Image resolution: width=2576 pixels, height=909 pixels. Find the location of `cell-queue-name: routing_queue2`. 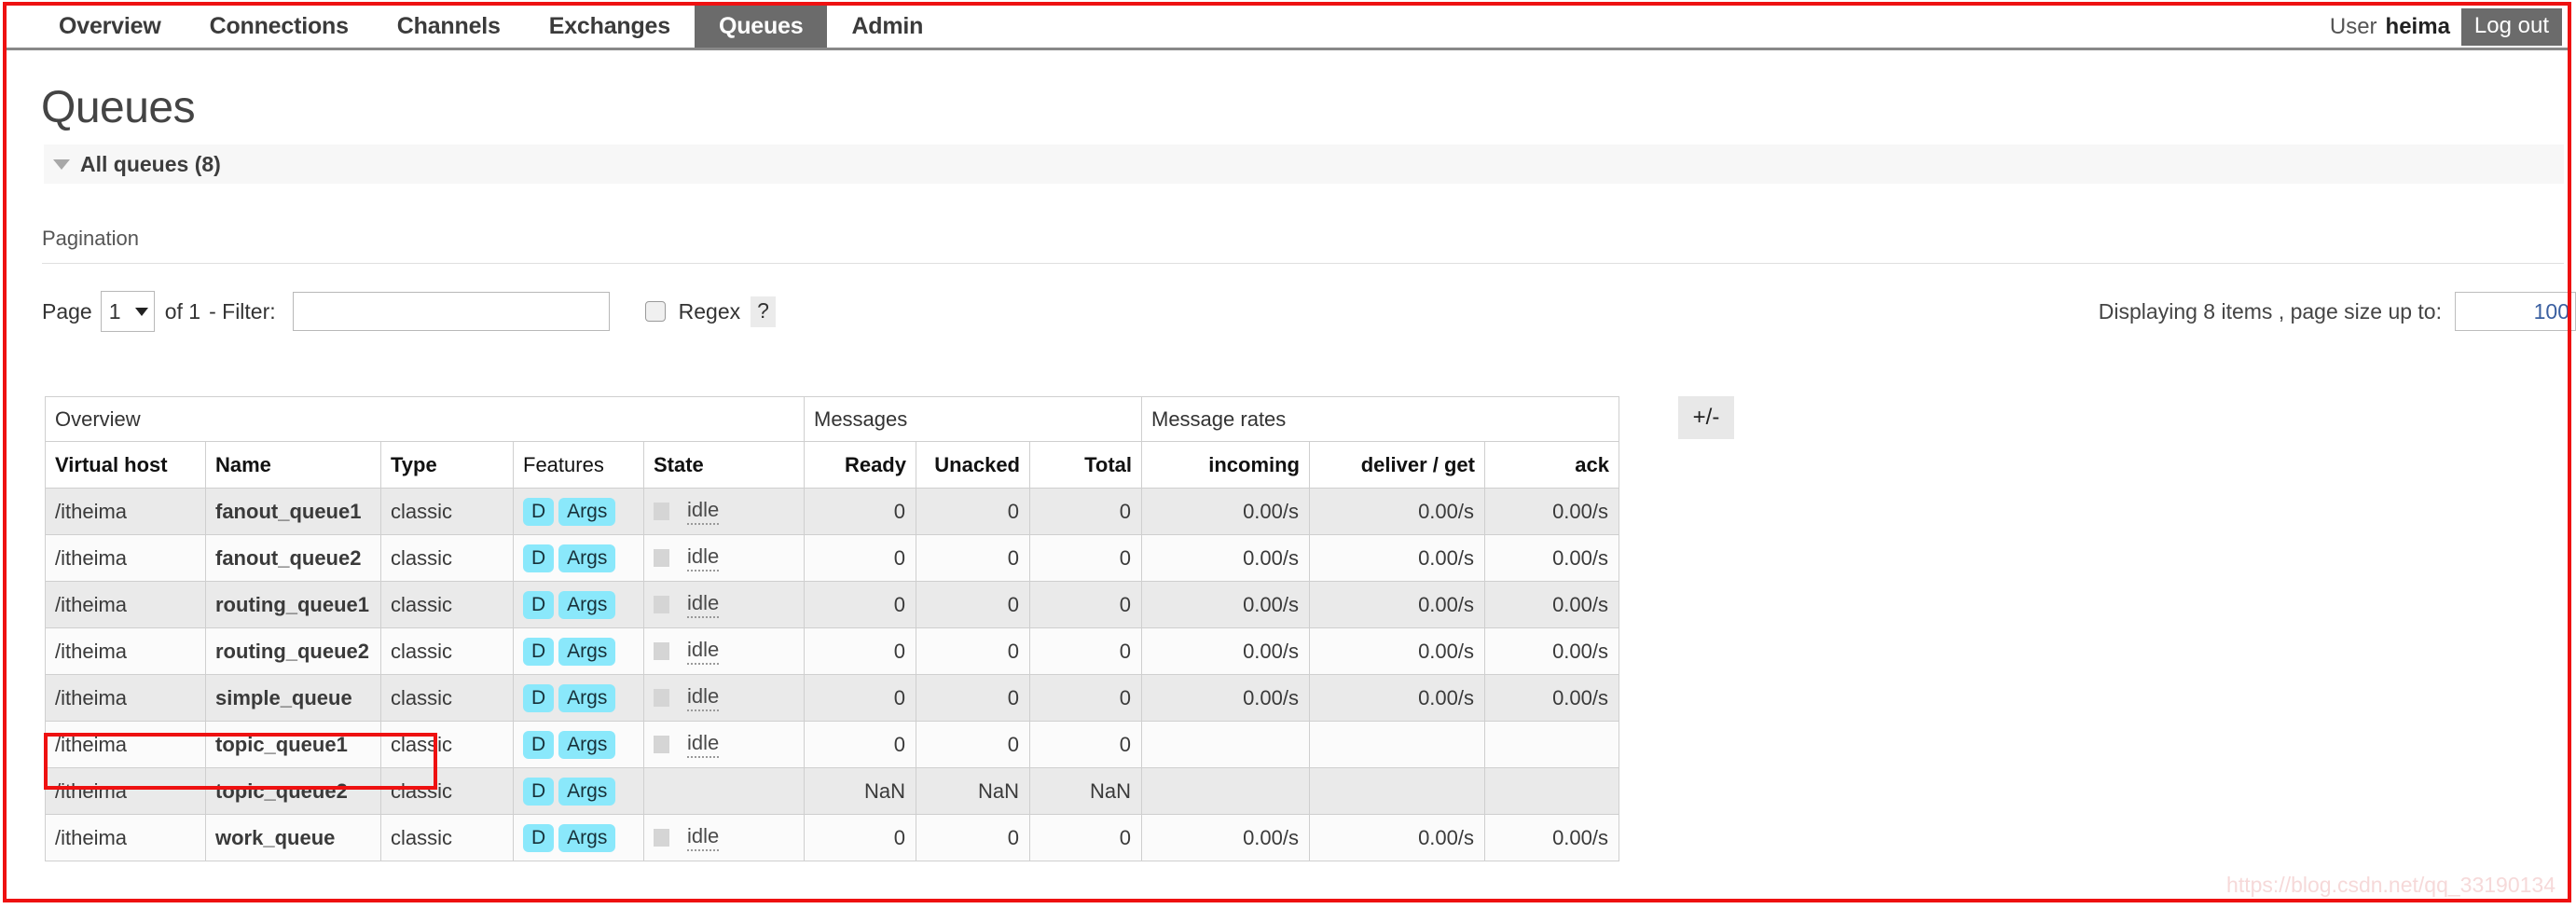

cell-queue-name: routing_queue2 is located at coordinates (293, 651).